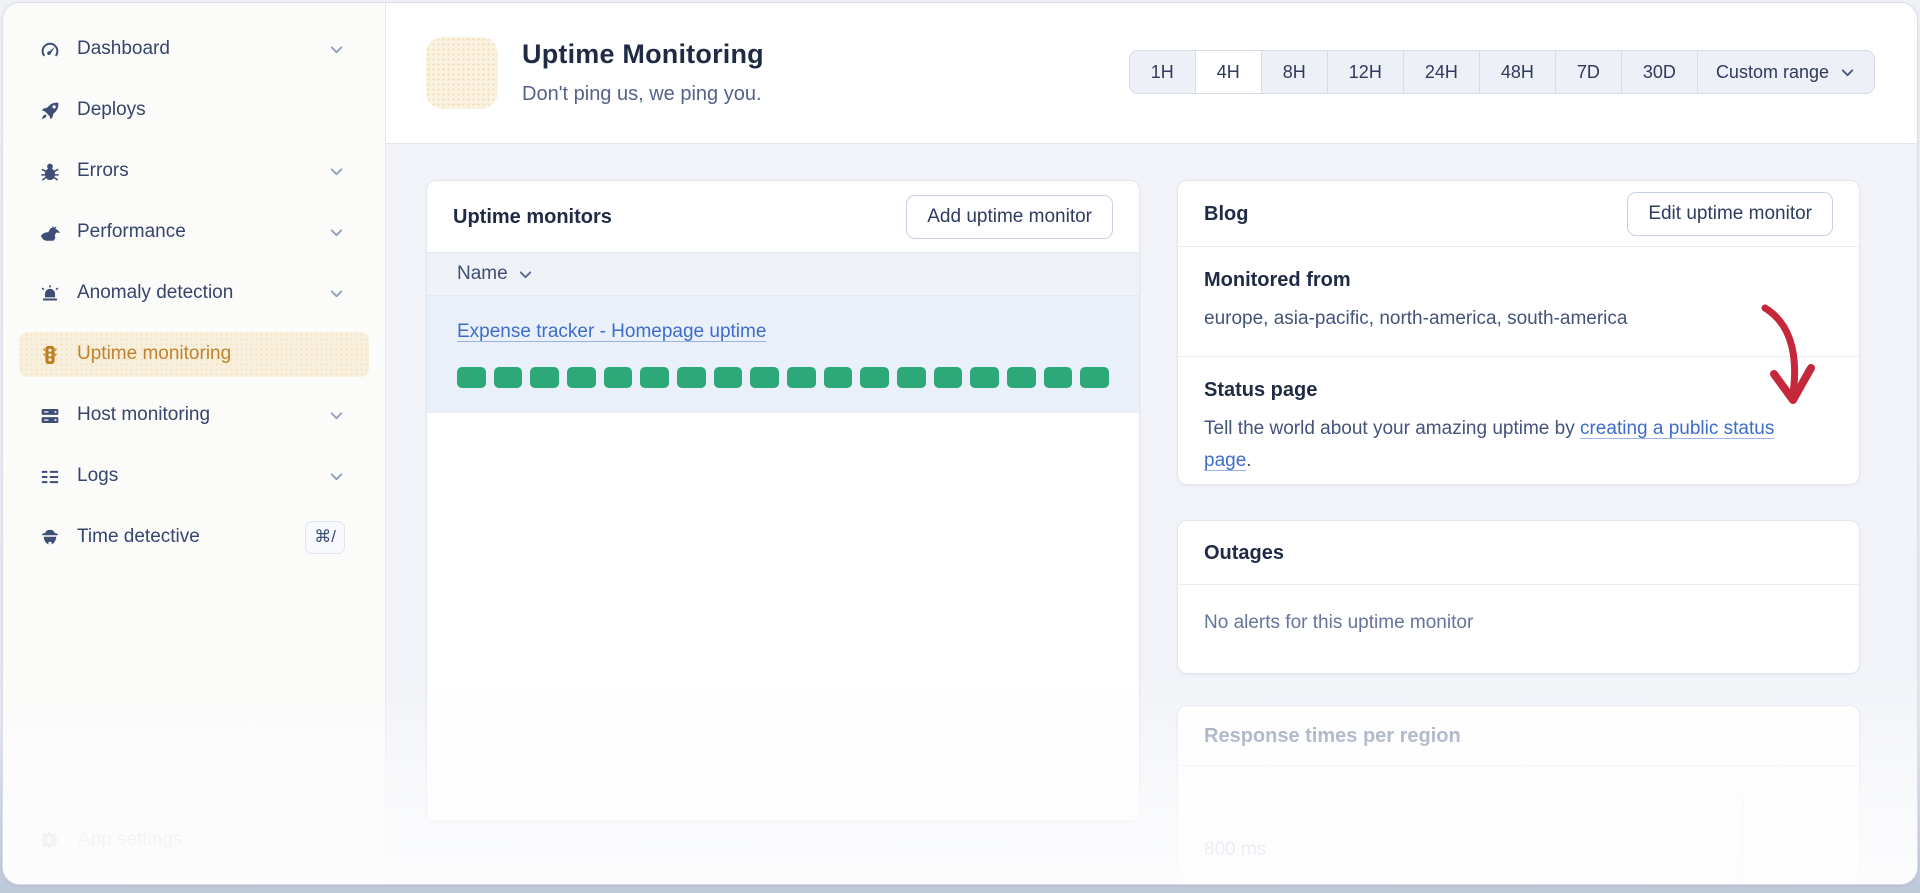 This screenshot has height=893, width=1920. I want to click on page-subtitle: Don't ping us, we ping you., so click(642, 93).